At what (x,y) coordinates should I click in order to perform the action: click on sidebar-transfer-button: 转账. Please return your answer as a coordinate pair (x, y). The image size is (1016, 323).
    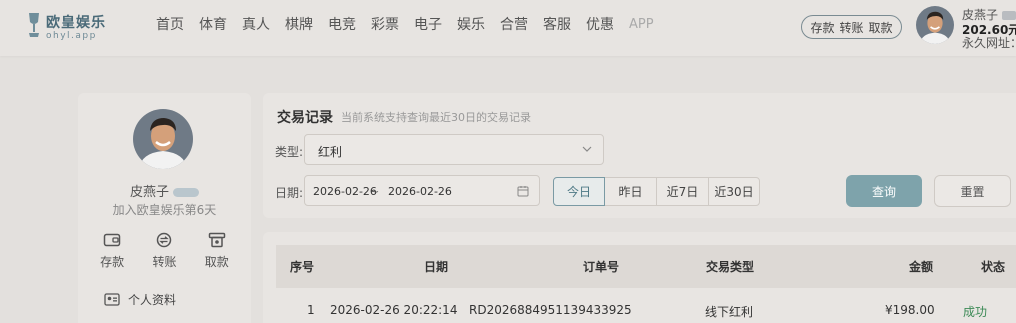
    Looking at the image, I should click on (164, 251).